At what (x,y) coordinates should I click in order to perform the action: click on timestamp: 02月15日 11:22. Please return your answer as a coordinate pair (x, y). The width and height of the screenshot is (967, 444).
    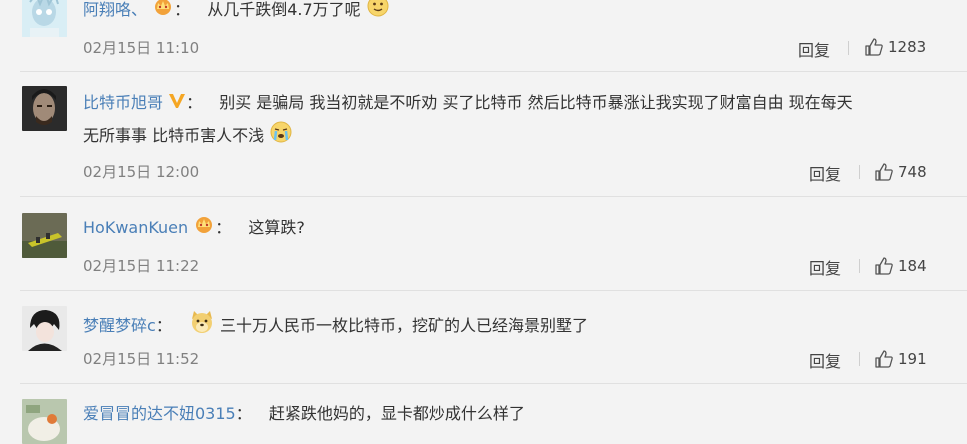
    Looking at the image, I should click on (141, 266).